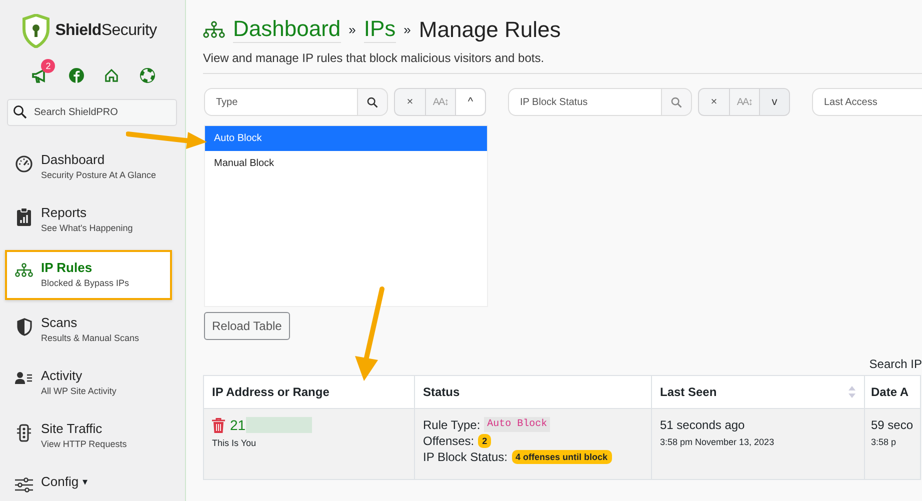  What do you see at coordinates (60, 481) in the screenshot?
I see `nav-title: Config` at bounding box center [60, 481].